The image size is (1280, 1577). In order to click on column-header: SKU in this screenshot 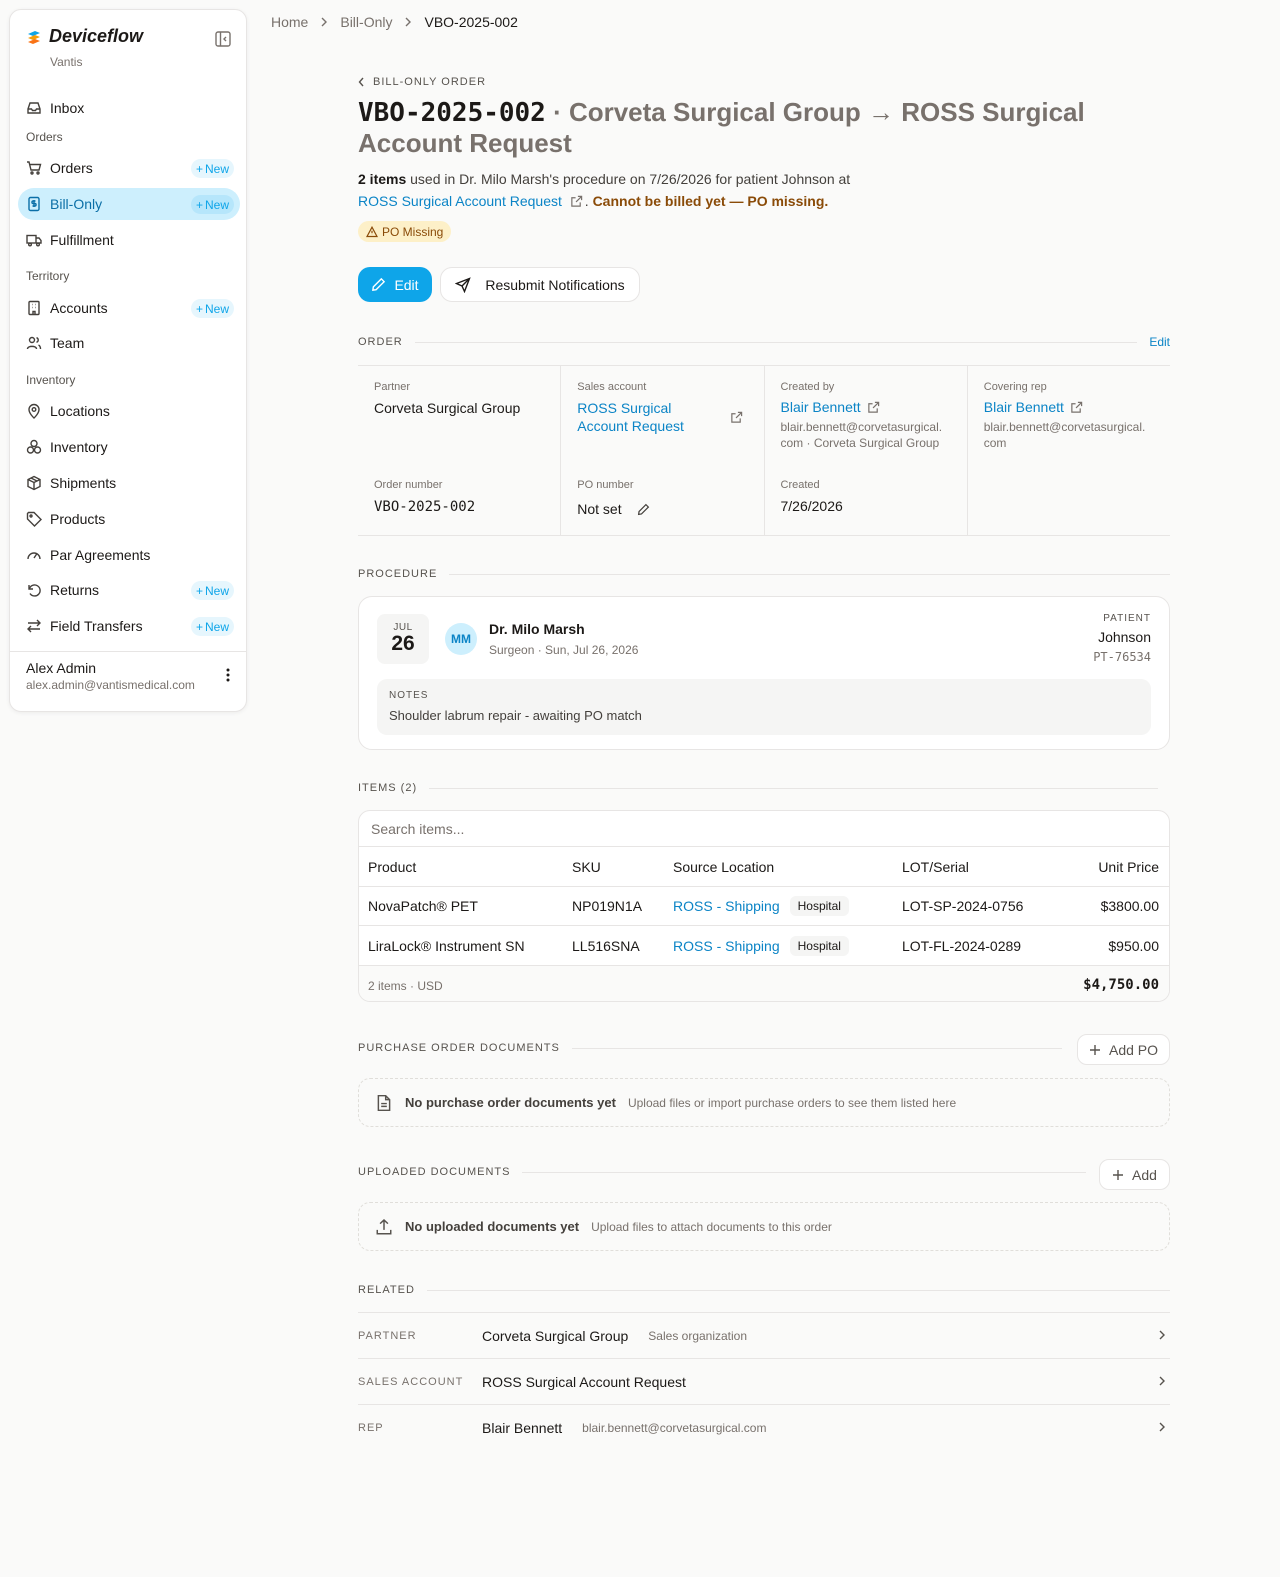, I will do `click(586, 866)`.